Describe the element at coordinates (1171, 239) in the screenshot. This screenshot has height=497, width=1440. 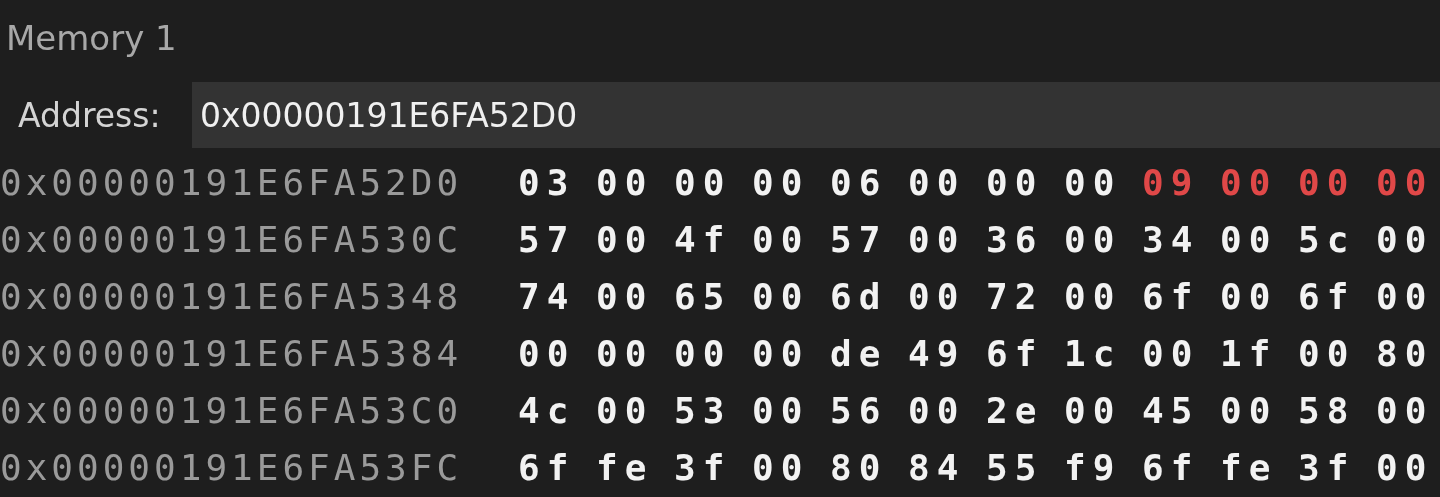
I see `byte-value: 34` at that location.